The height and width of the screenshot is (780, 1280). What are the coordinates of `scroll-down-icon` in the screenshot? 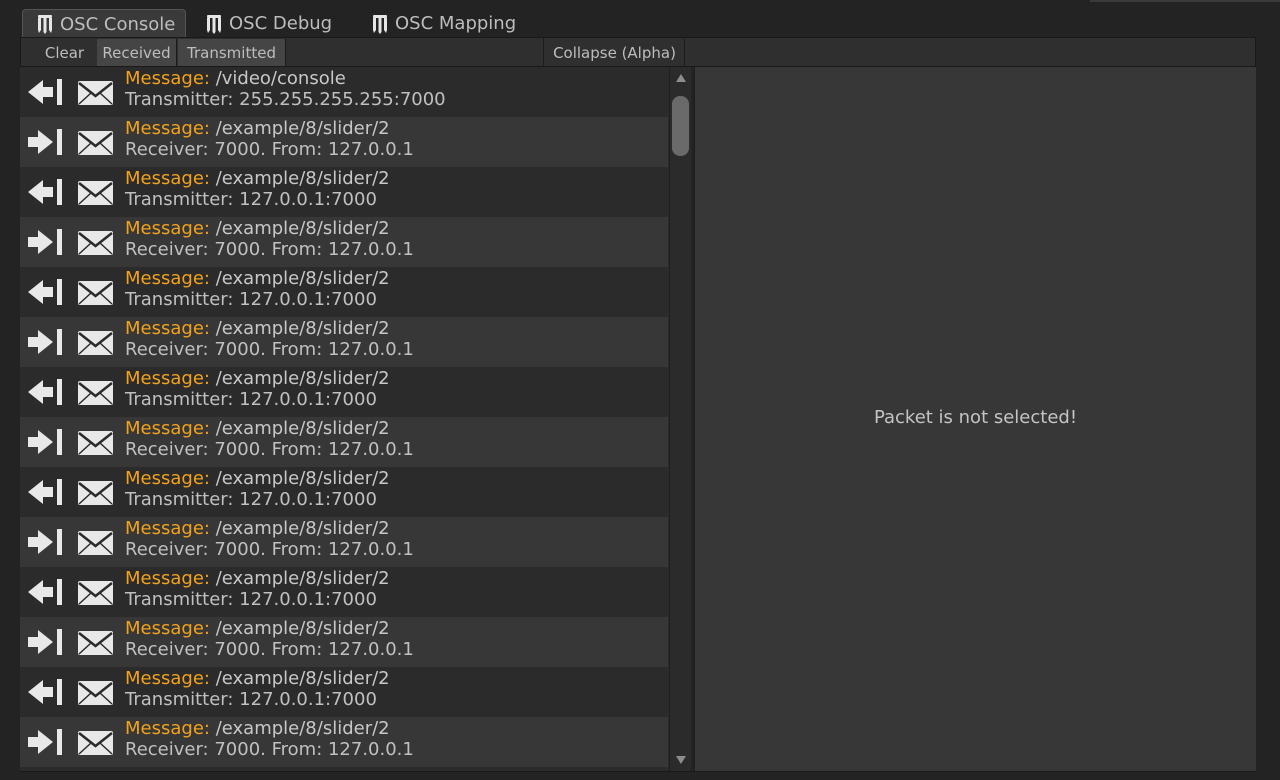 It's located at (681, 760).